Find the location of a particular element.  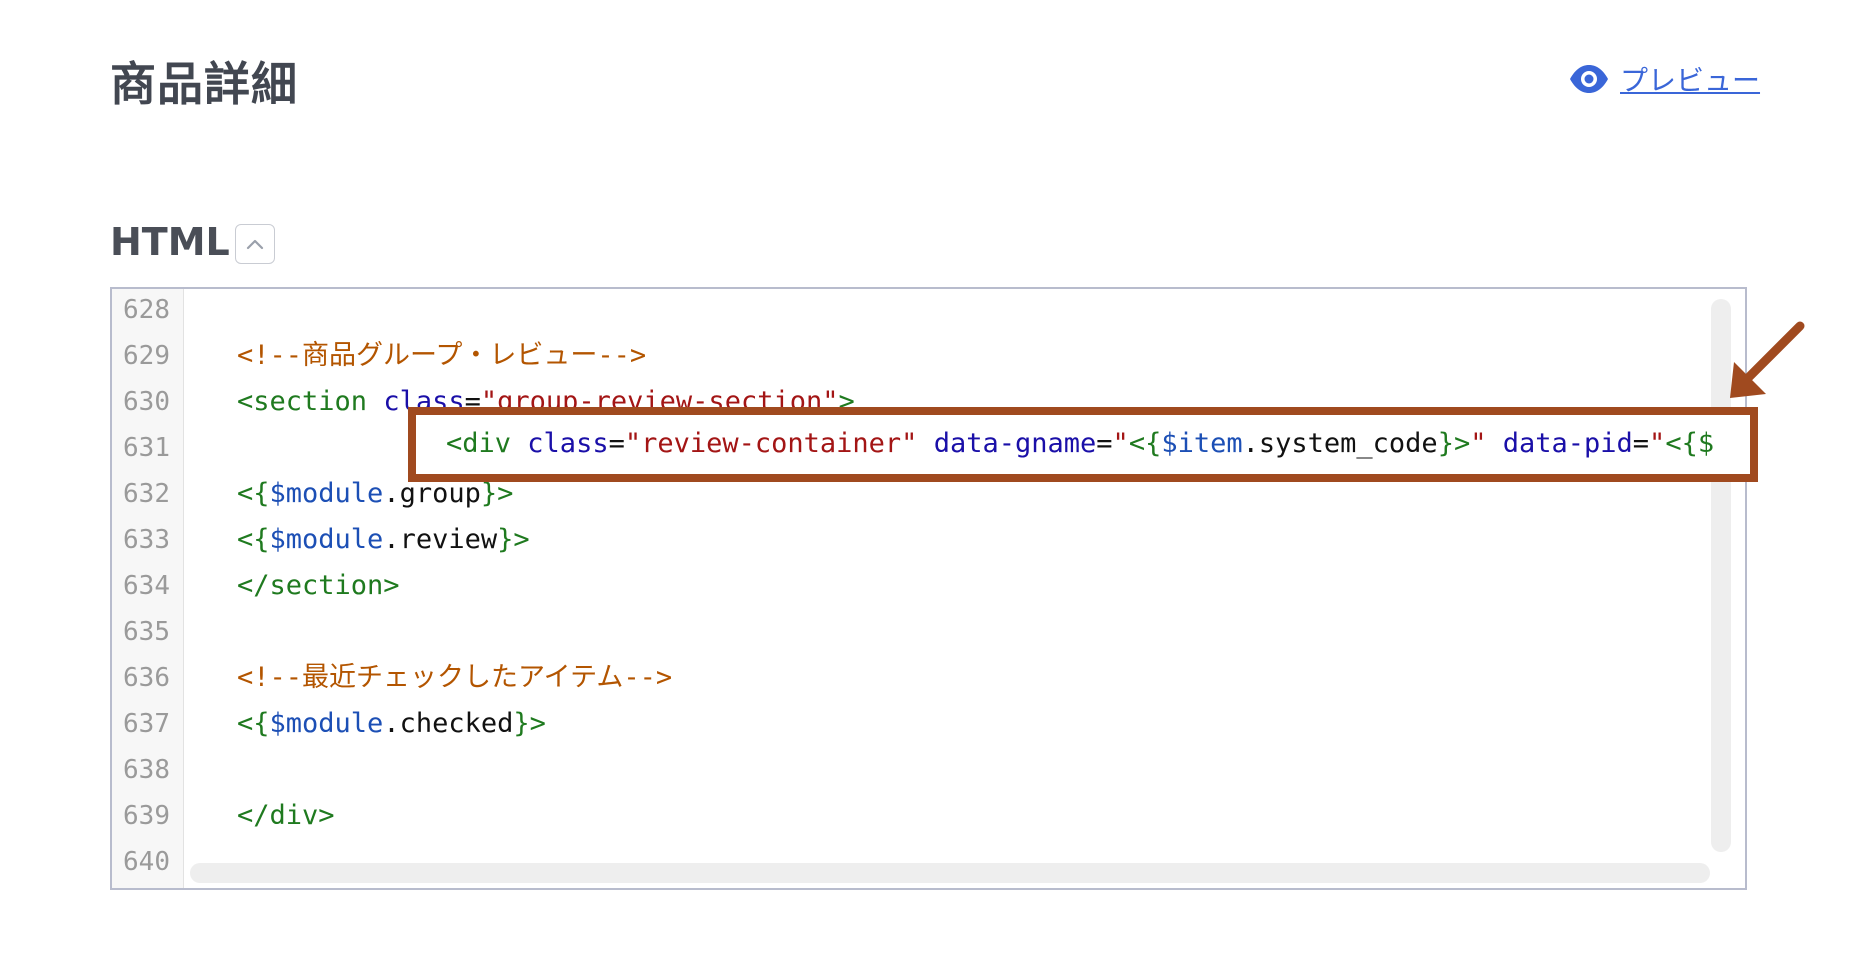

line-number: 631 is located at coordinates (146, 448).